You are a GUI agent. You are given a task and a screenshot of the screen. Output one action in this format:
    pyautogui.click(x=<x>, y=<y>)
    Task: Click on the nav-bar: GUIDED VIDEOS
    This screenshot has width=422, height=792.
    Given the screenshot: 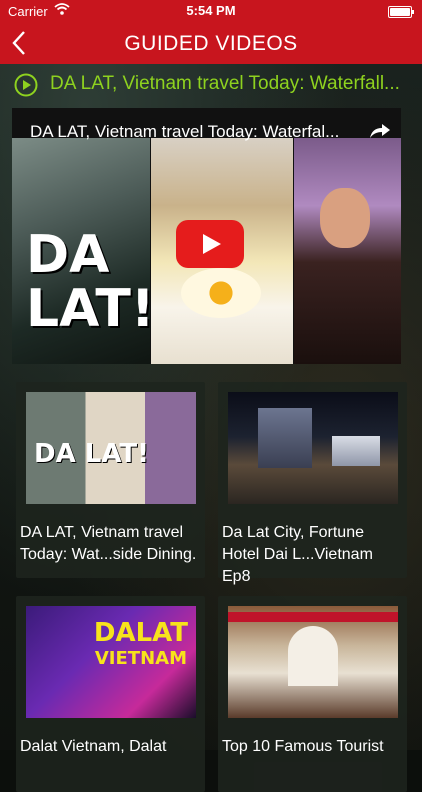 What is the action you would take?
    pyautogui.click(x=211, y=43)
    